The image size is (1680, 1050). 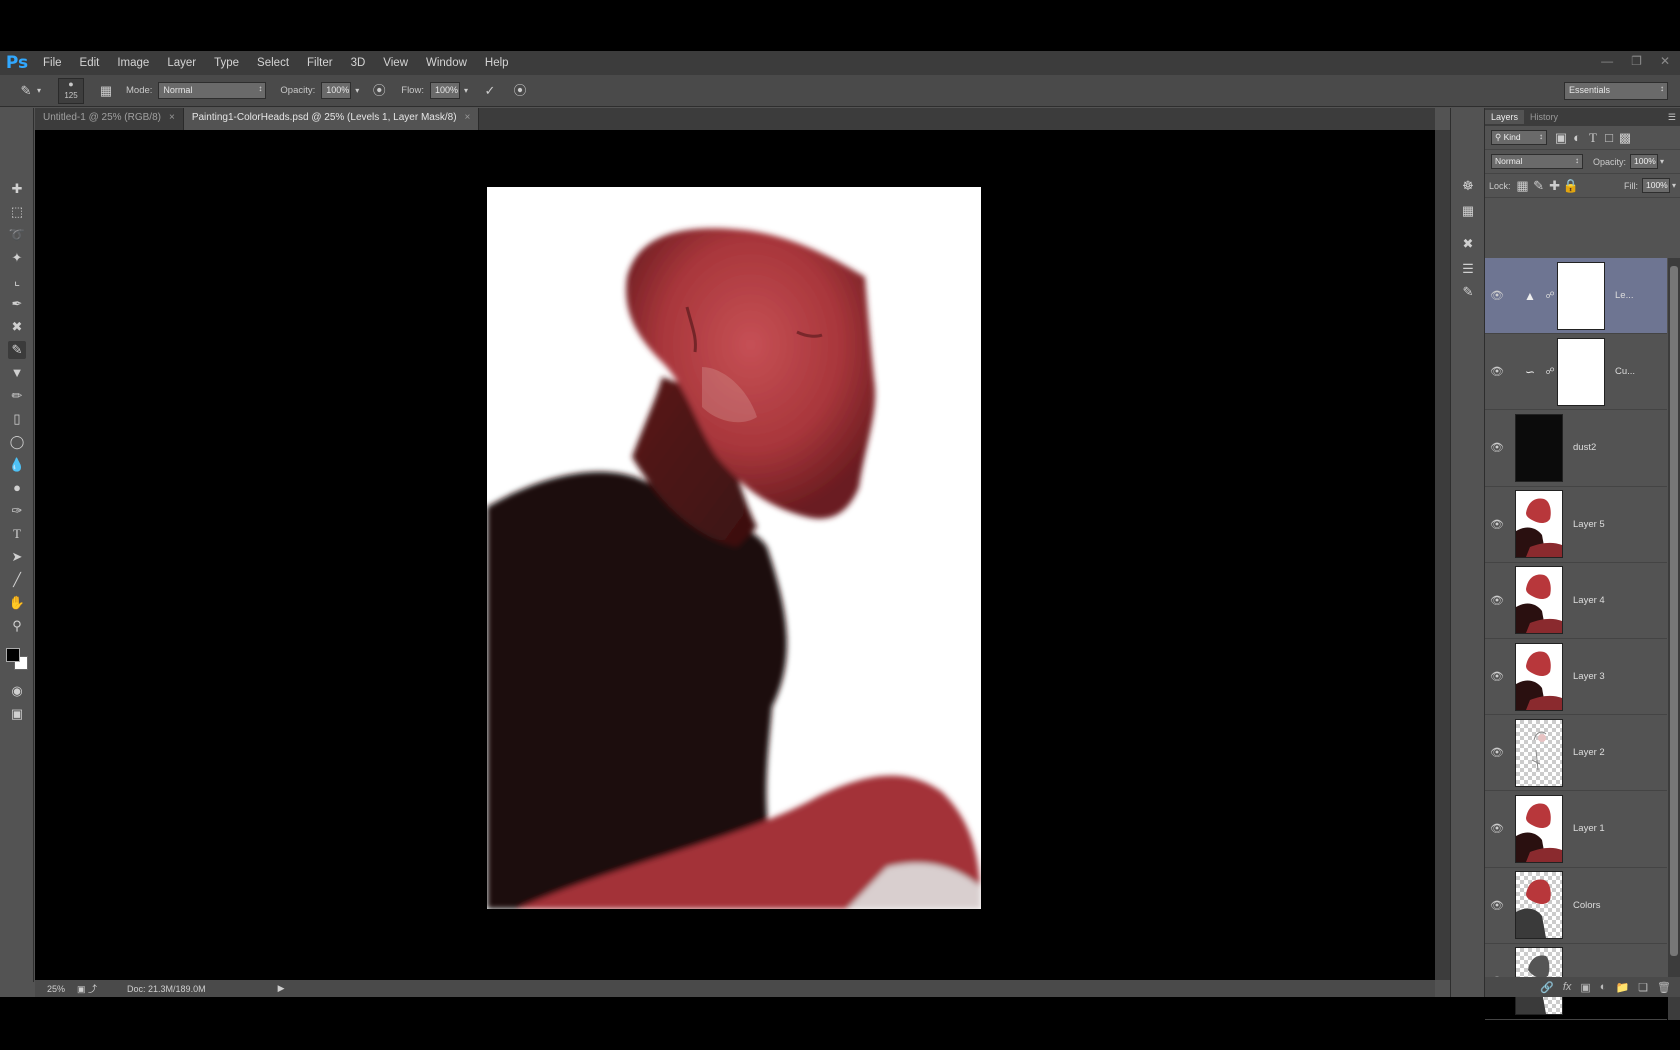 What do you see at coordinates (1539, 186) in the screenshot?
I see `lock-pixels-icon: ✎` at bounding box center [1539, 186].